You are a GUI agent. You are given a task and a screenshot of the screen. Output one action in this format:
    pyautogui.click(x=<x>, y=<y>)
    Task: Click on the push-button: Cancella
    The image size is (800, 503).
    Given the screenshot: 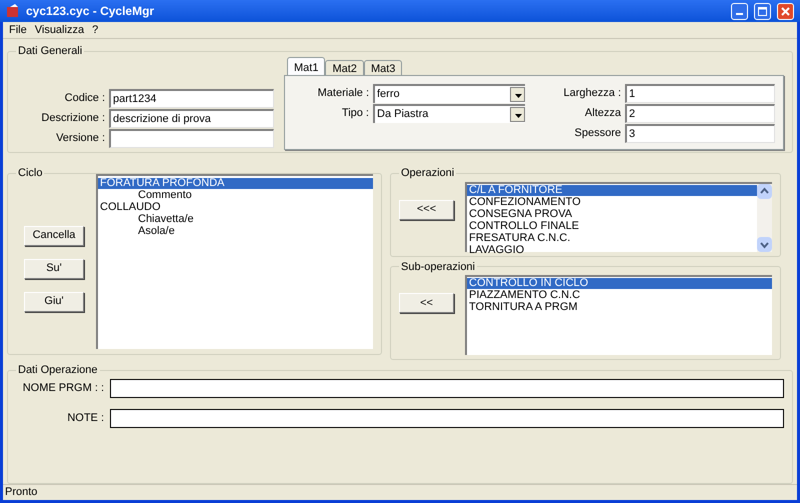 What is the action you would take?
    pyautogui.click(x=54, y=236)
    